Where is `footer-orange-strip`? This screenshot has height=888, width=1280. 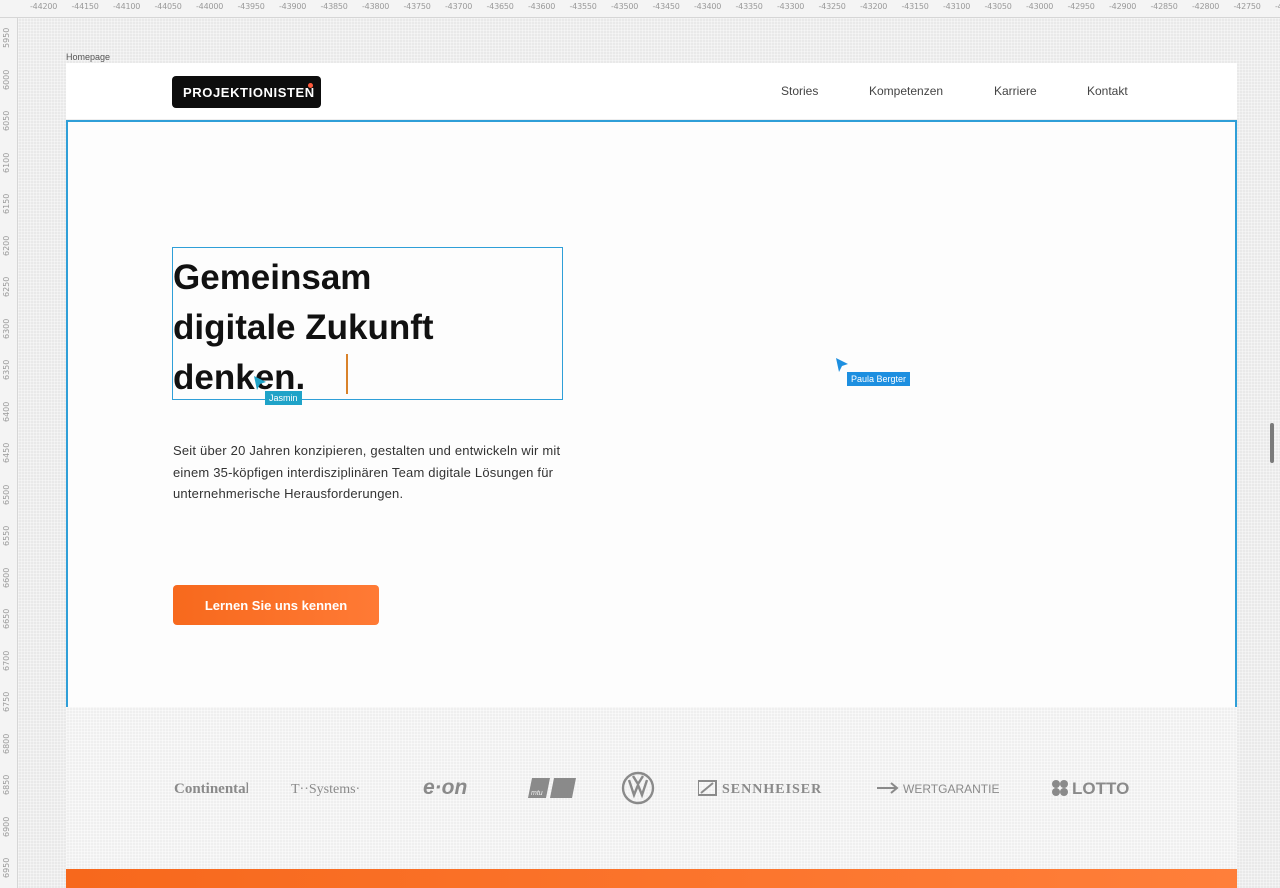 footer-orange-strip is located at coordinates (651, 878).